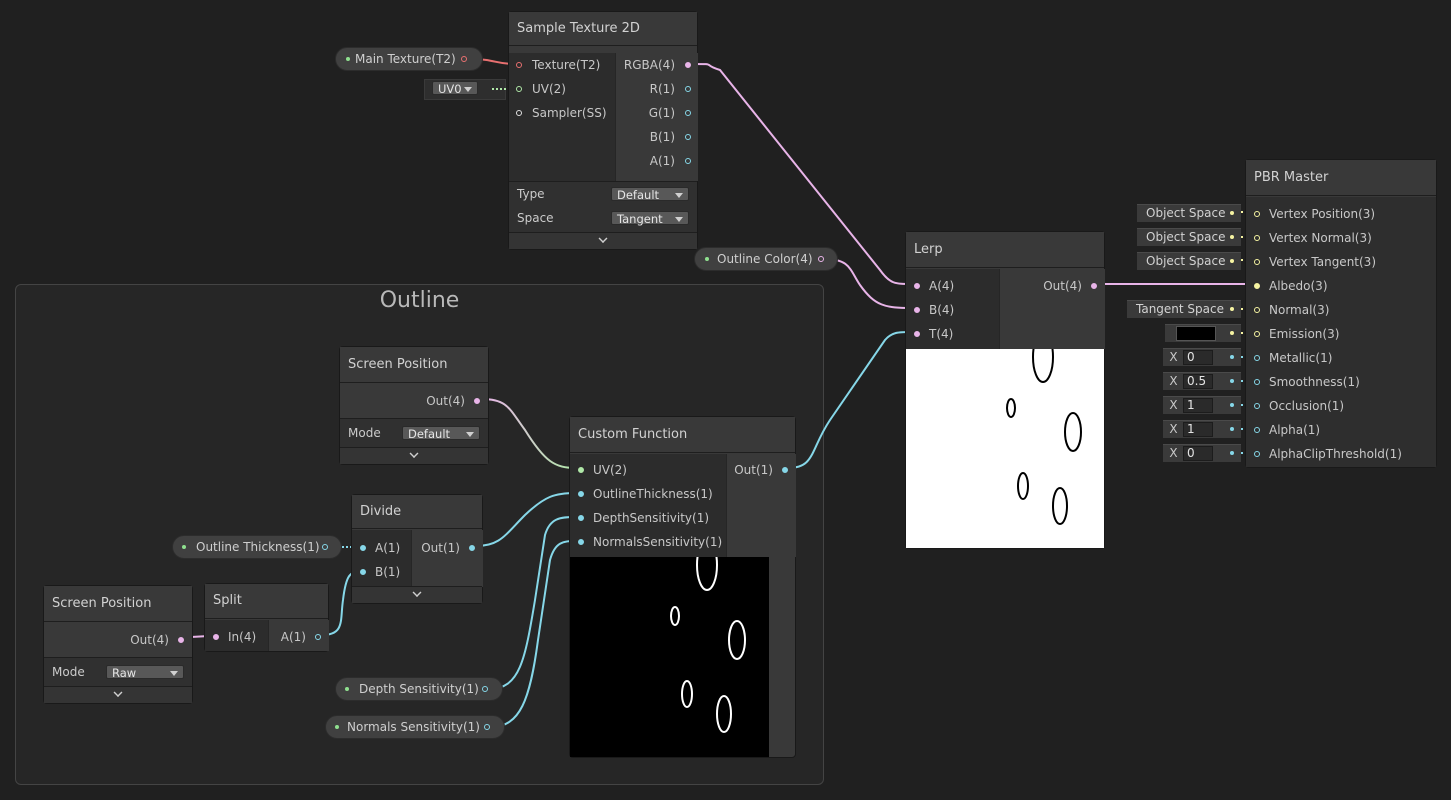  Describe the element at coordinates (145, 672) in the screenshot. I see `mode-dropdown: Raw` at that location.